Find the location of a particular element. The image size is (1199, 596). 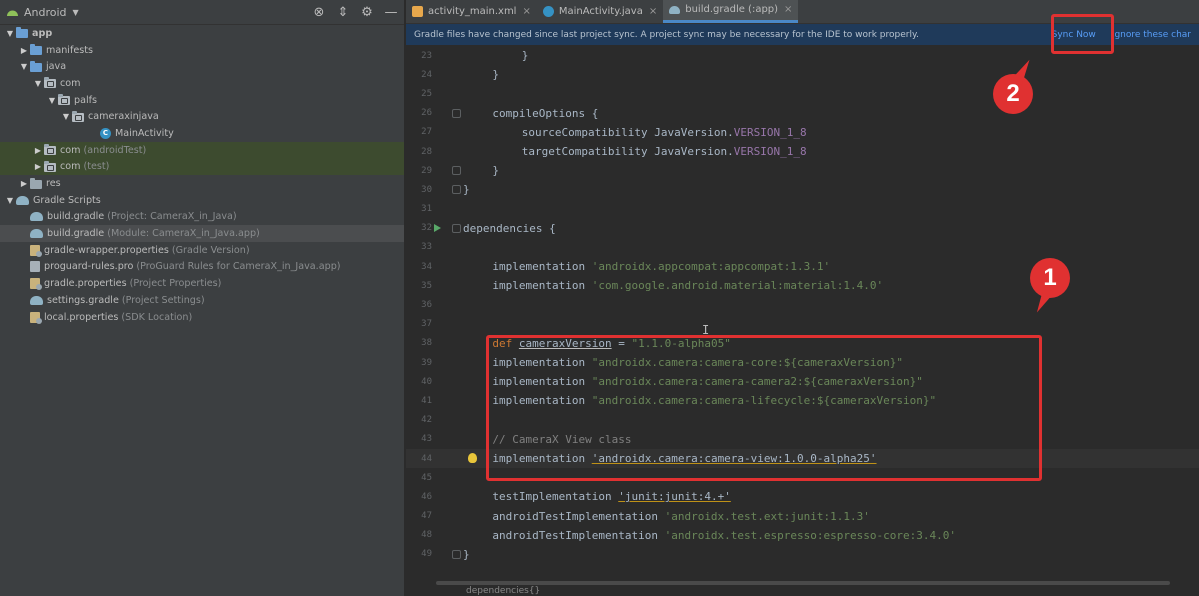

tree-item: build.gradle (Project: CameraX_in_Java) is located at coordinates (202, 217).